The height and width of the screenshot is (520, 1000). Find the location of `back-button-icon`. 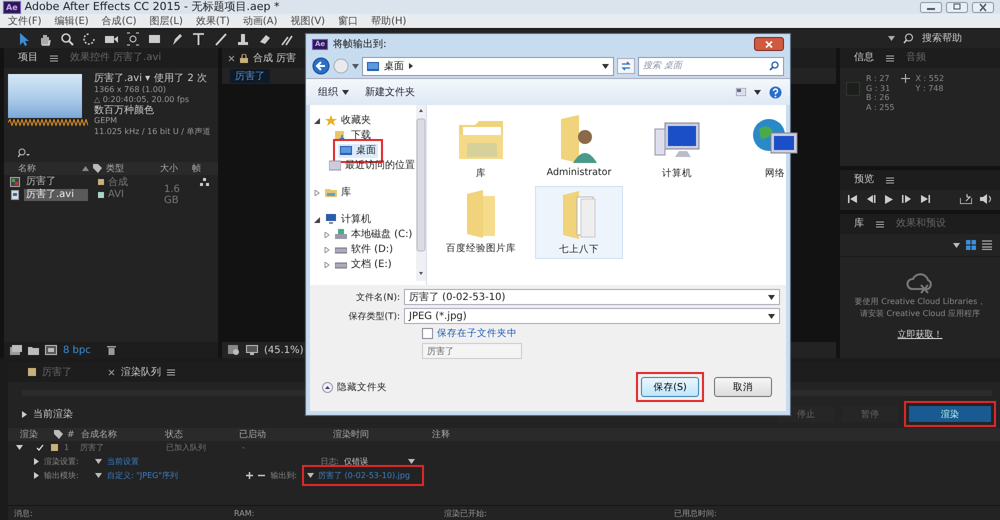

back-button-icon is located at coordinates (321, 66).